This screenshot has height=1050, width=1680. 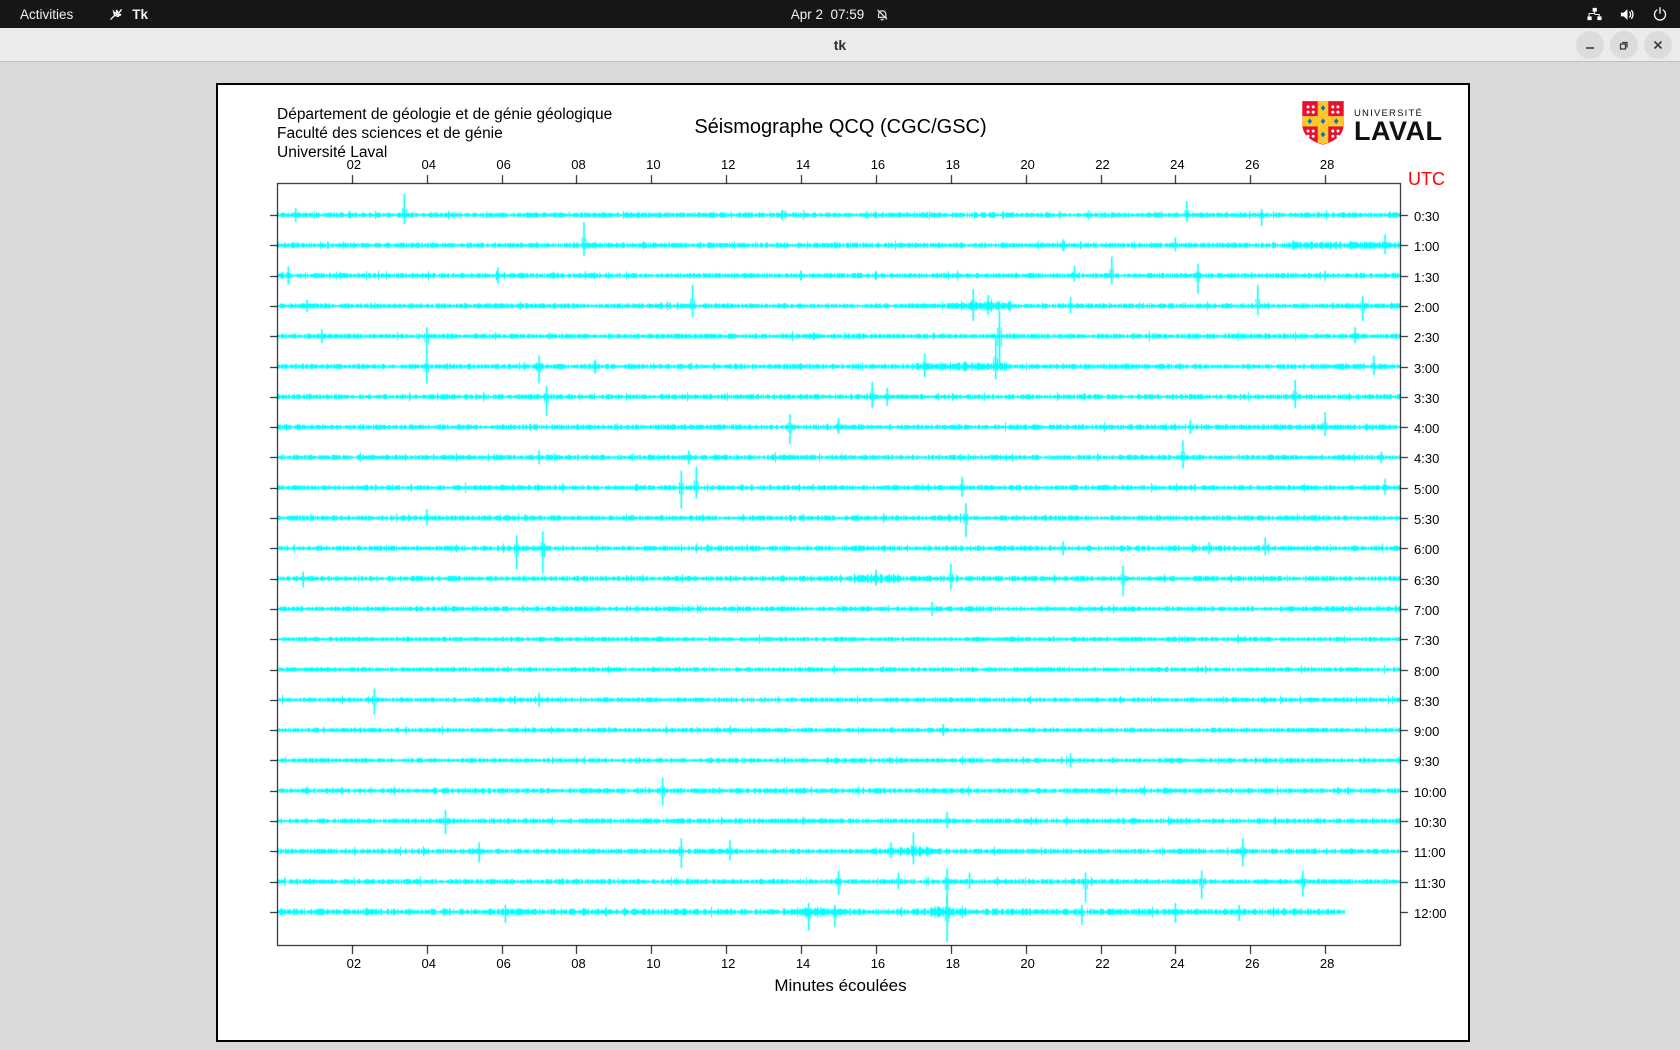 What do you see at coordinates (1427, 459) in the screenshot?
I see `utc-row-label: 4:30` at bounding box center [1427, 459].